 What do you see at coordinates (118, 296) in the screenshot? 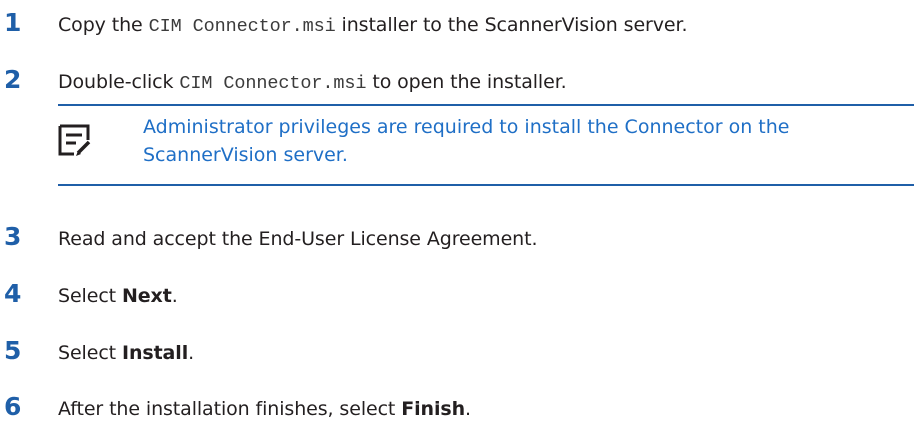
I see `step-text: Select Next.` at bounding box center [118, 296].